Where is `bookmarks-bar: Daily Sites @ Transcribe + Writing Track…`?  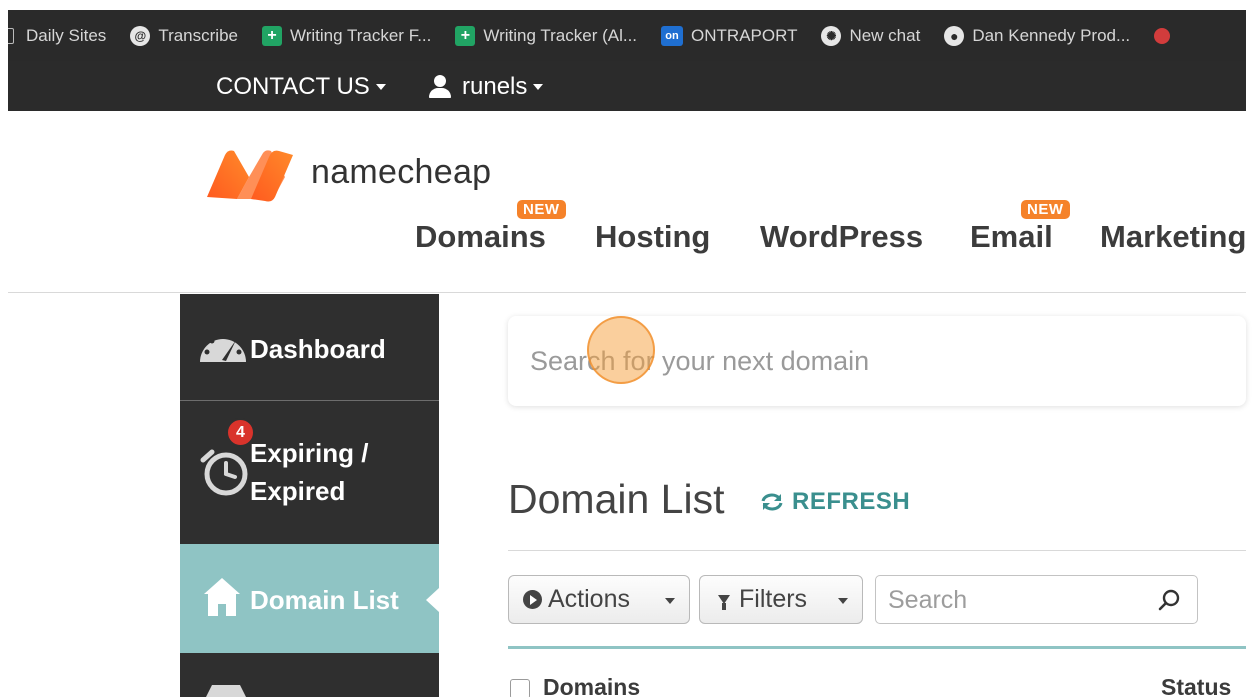 bookmarks-bar: Daily Sites @ Transcribe + Writing Track… is located at coordinates (623, 35).